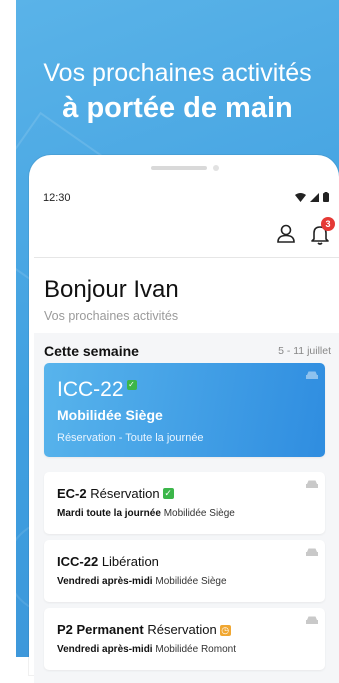  I want to click on greeting-section: Bonjour Ivan Vos prochaines activités, so click(186, 295).